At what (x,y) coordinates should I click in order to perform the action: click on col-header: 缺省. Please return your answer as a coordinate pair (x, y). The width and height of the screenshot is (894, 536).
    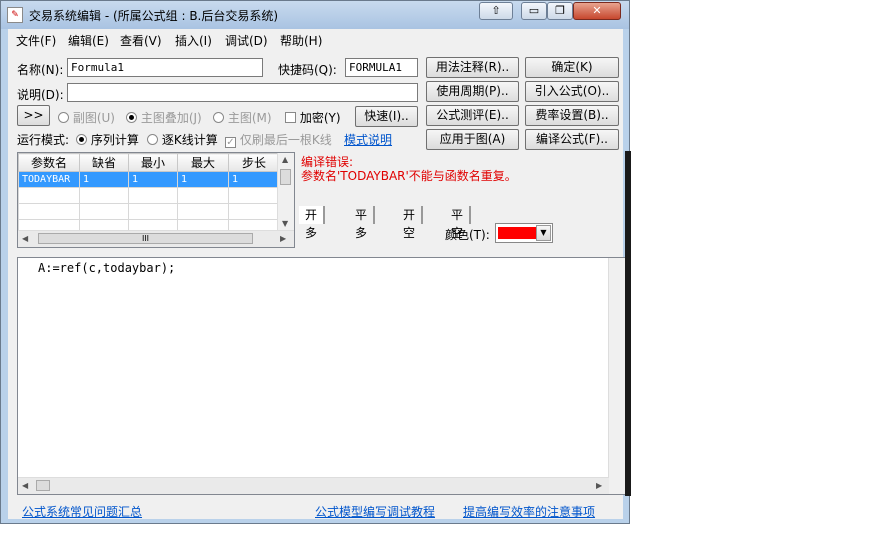
    Looking at the image, I should click on (104, 162).